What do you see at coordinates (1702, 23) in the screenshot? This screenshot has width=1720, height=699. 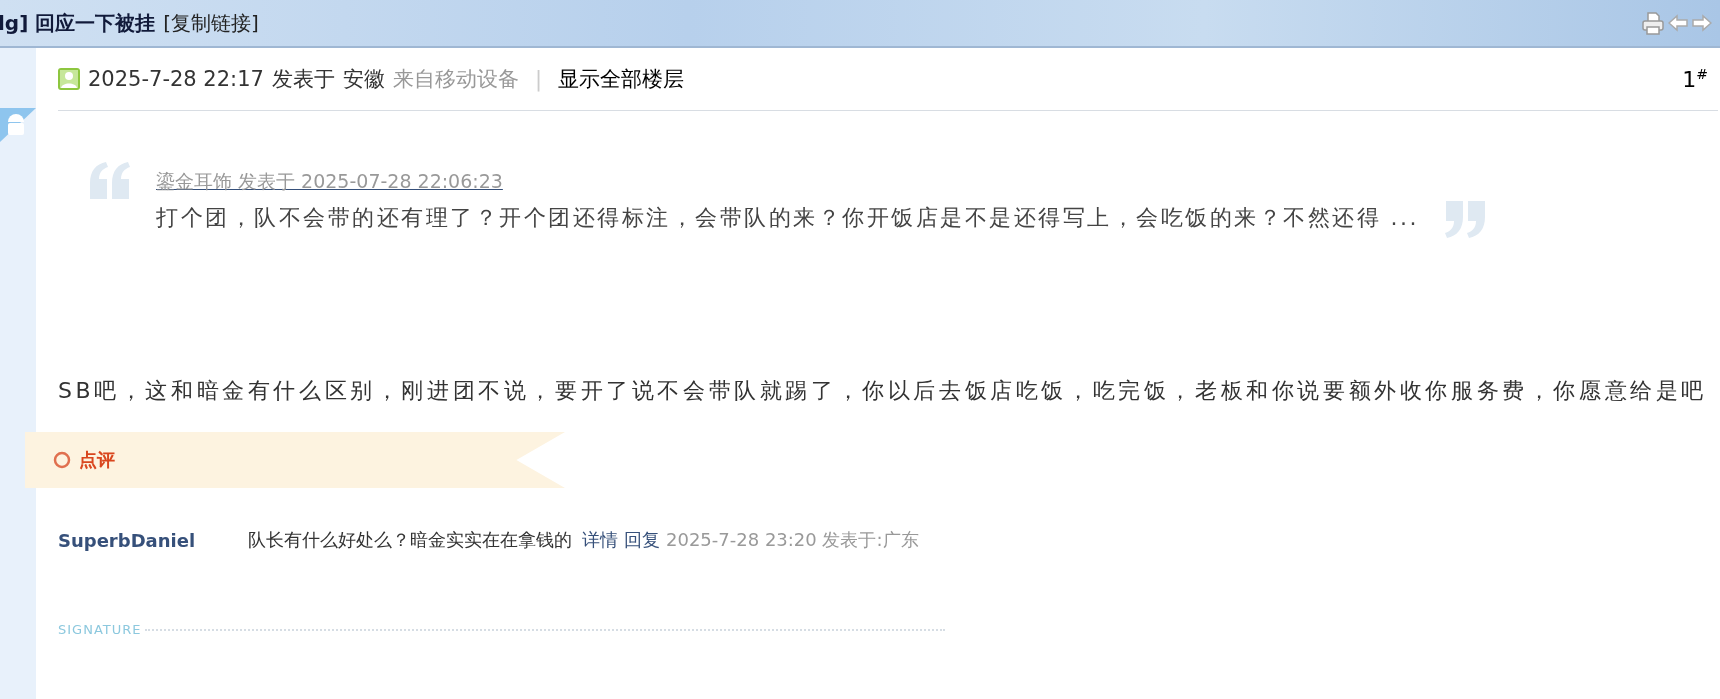 I see `right-arrow-icon` at bounding box center [1702, 23].